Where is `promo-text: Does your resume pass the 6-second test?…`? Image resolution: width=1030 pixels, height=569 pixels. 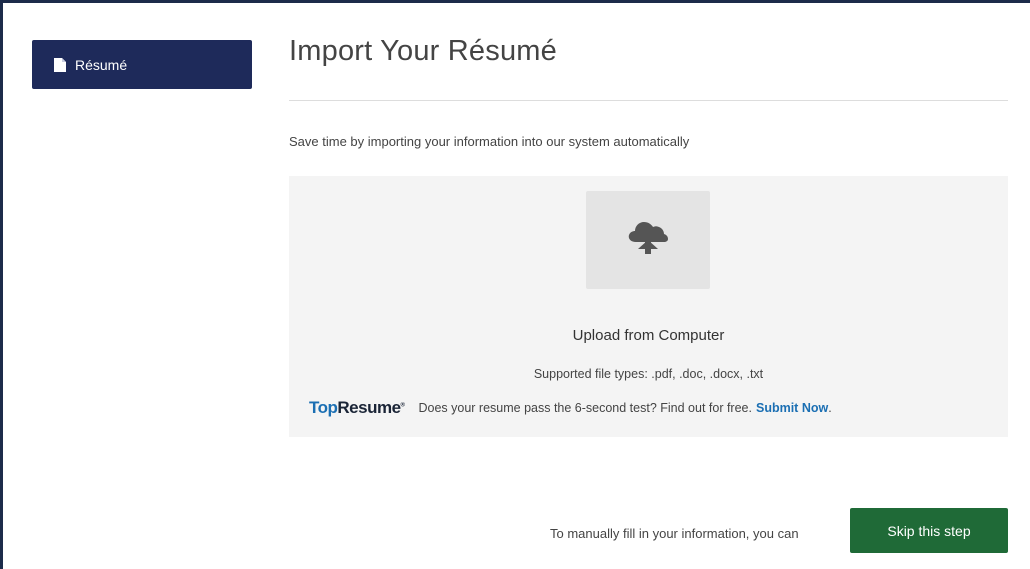 promo-text: Does your resume pass the 6-second test?… is located at coordinates (585, 408).